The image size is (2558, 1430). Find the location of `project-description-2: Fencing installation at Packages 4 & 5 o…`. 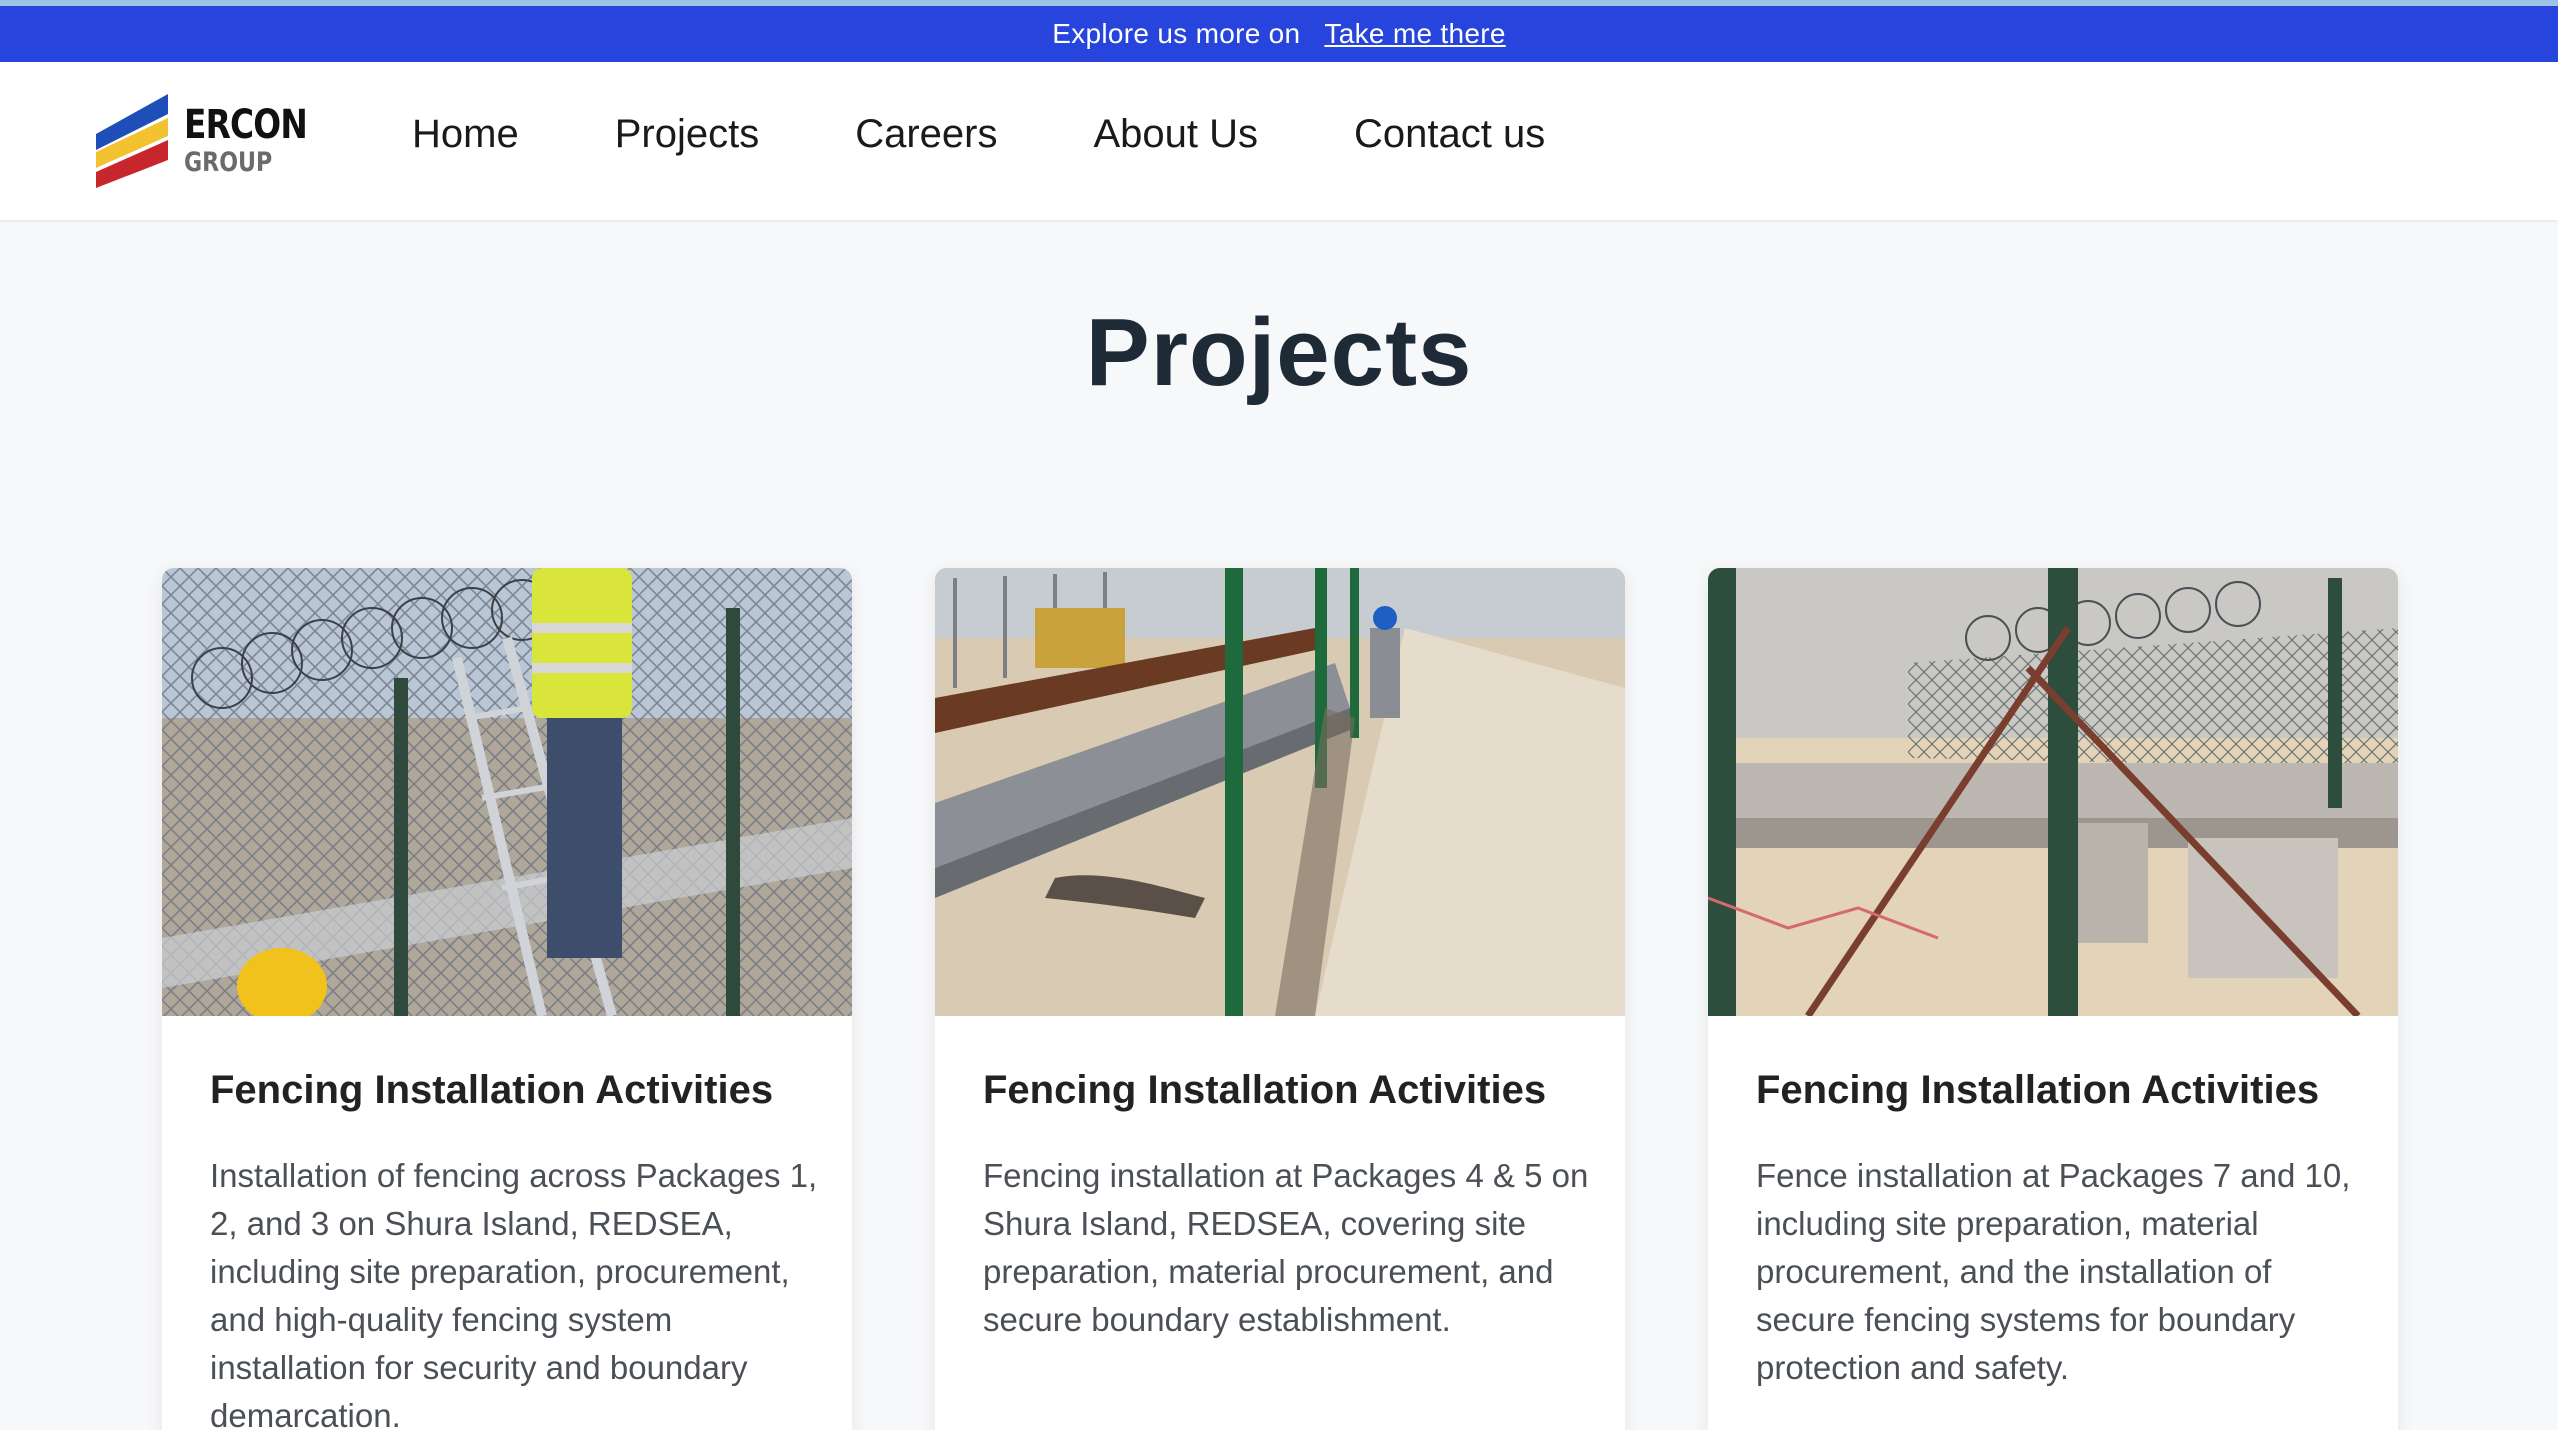

project-description-2: Fencing installation at Packages 4 & 5 o… is located at coordinates (1286, 1247).